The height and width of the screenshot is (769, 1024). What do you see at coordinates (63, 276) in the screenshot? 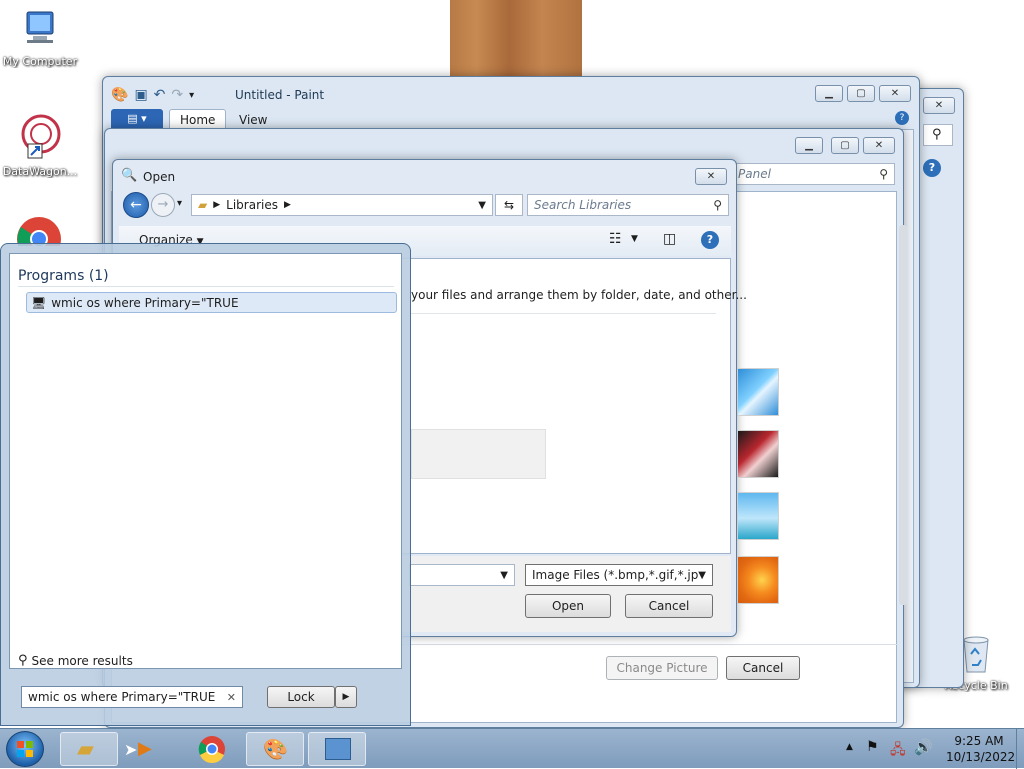
I see `programs-header: Programs (1)` at bounding box center [63, 276].